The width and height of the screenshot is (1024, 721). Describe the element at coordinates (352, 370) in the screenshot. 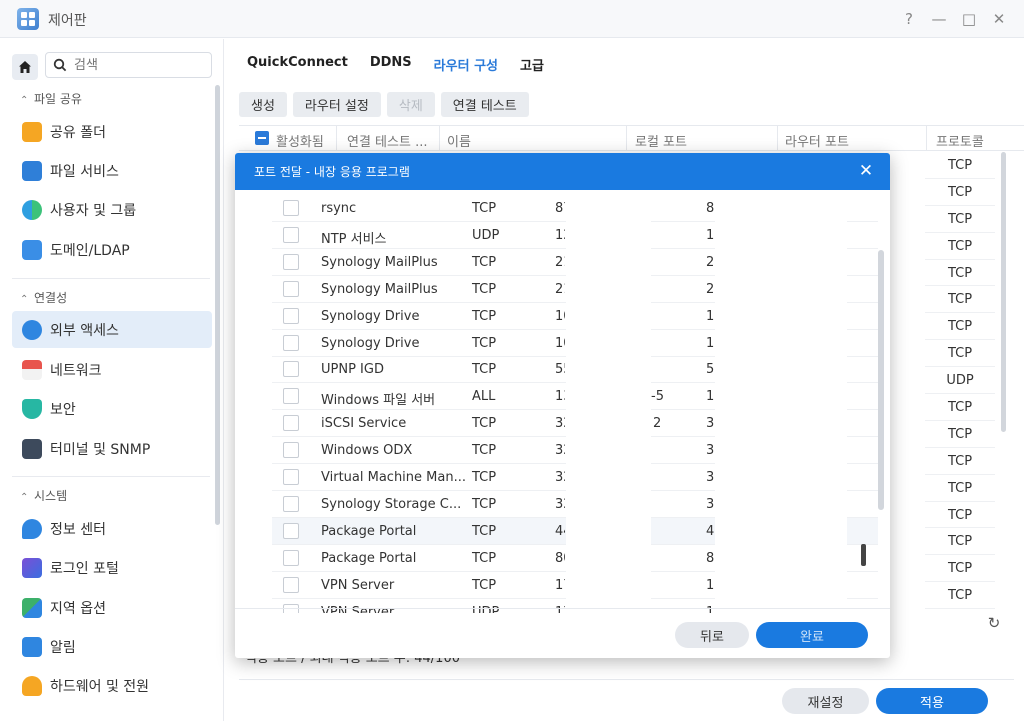

I see `app-name: UPNP IGD` at that location.